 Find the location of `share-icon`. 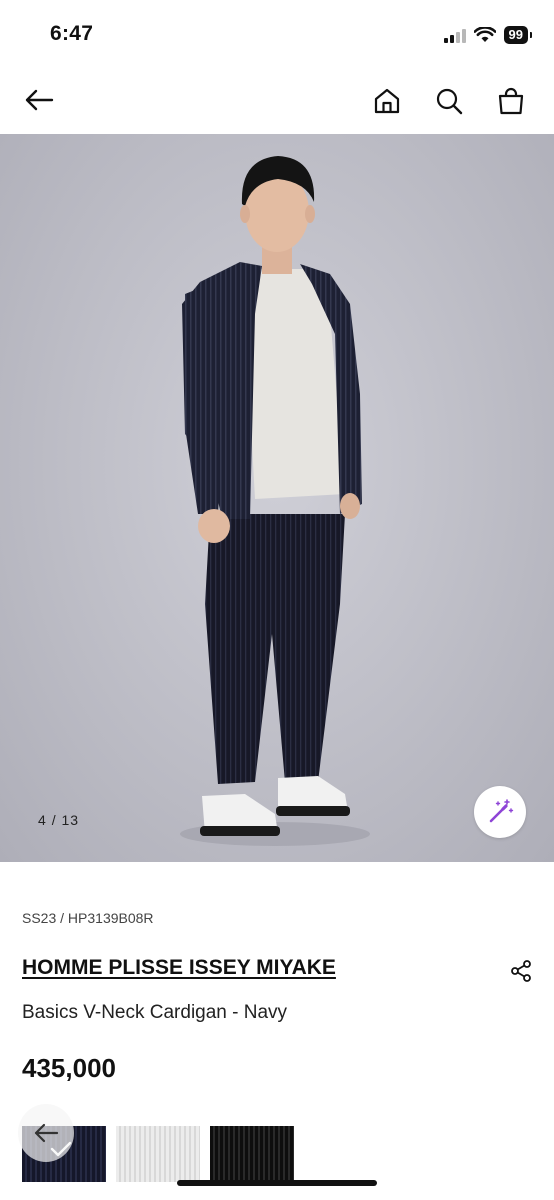

share-icon is located at coordinates (521, 971).